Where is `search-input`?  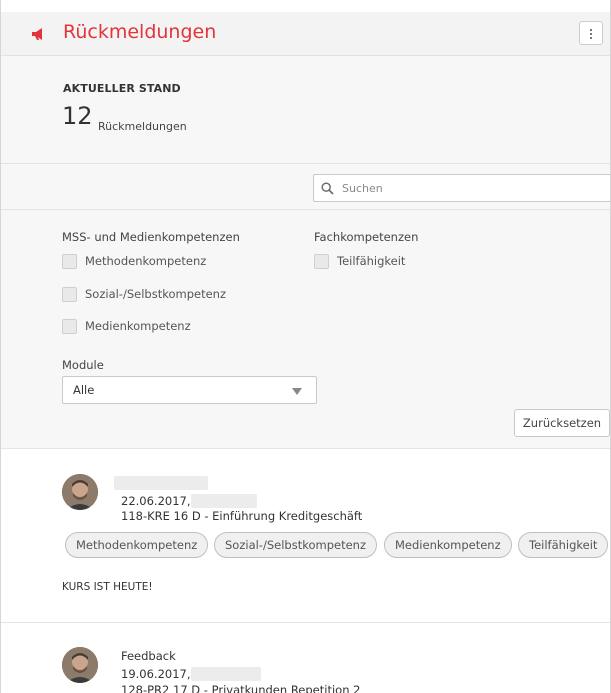
search-input is located at coordinates (461, 188).